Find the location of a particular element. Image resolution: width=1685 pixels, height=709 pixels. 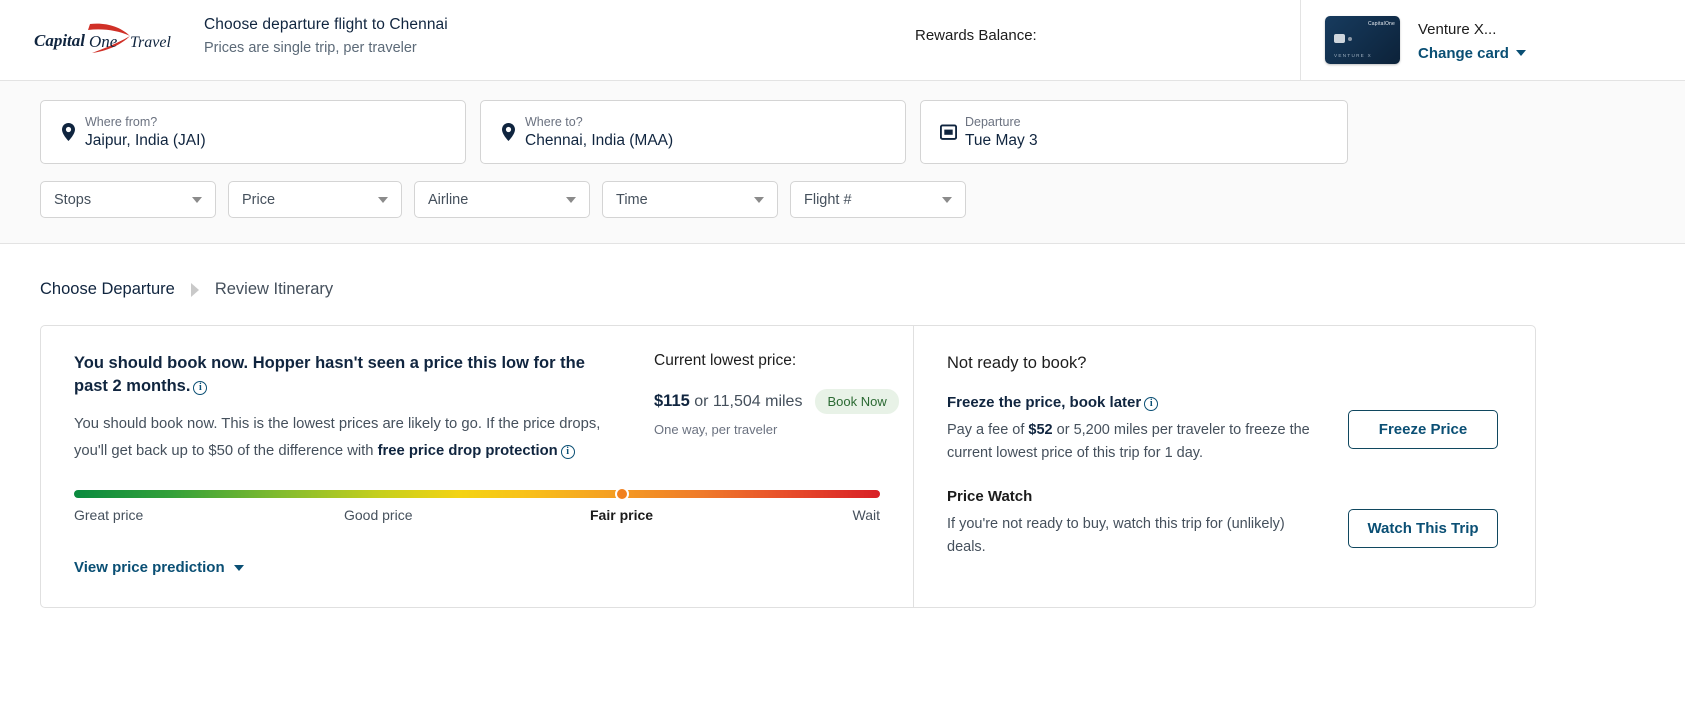

change-card-button: Change card is located at coordinates (1472, 53).